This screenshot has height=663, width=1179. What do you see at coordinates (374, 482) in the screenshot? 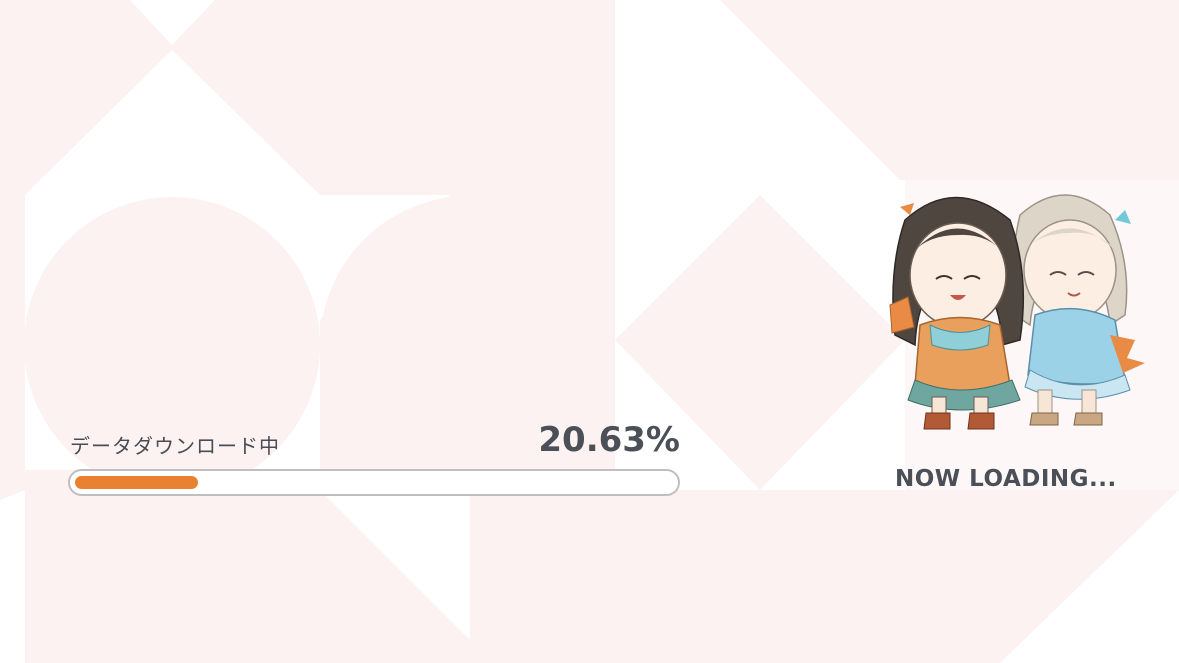
I see `progress-bar-track` at bounding box center [374, 482].